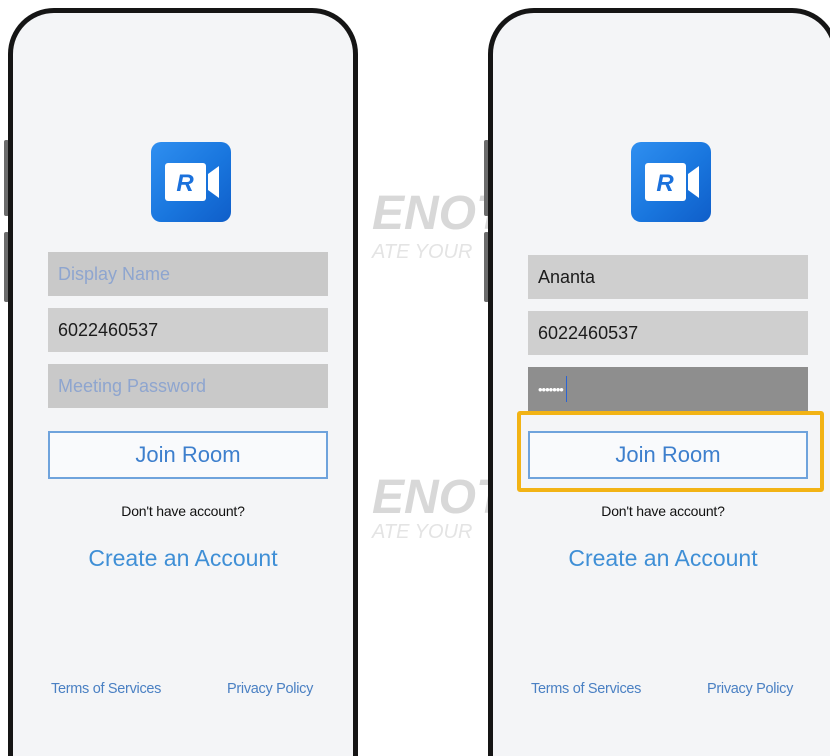  What do you see at coordinates (188, 274) in the screenshot?
I see `display-name-input` at bounding box center [188, 274].